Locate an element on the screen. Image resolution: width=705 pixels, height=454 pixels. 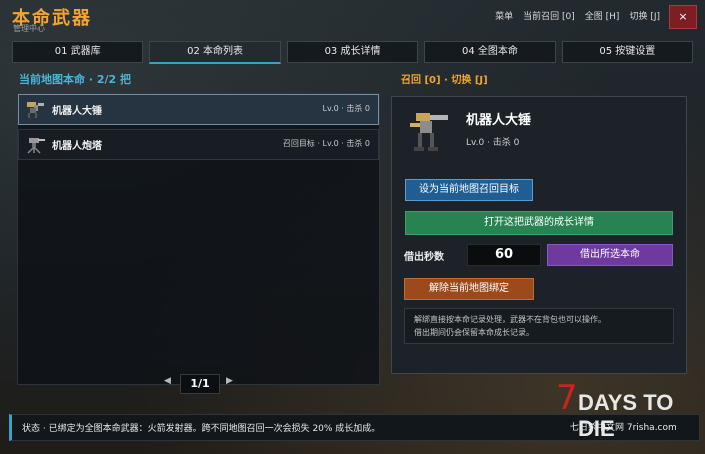
hotkey-switch: 切换 [J] is located at coordinates (644, 15).